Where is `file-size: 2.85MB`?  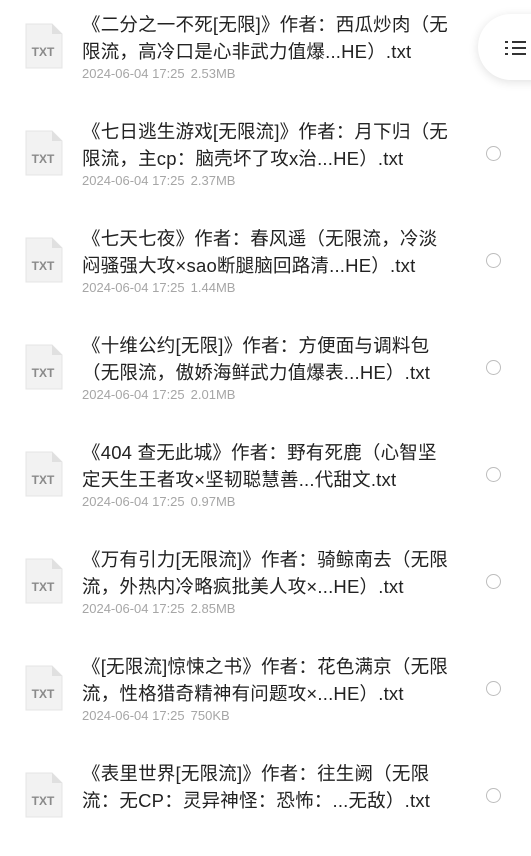 file-size: 2.85MB is located at coordinates (213, 608).